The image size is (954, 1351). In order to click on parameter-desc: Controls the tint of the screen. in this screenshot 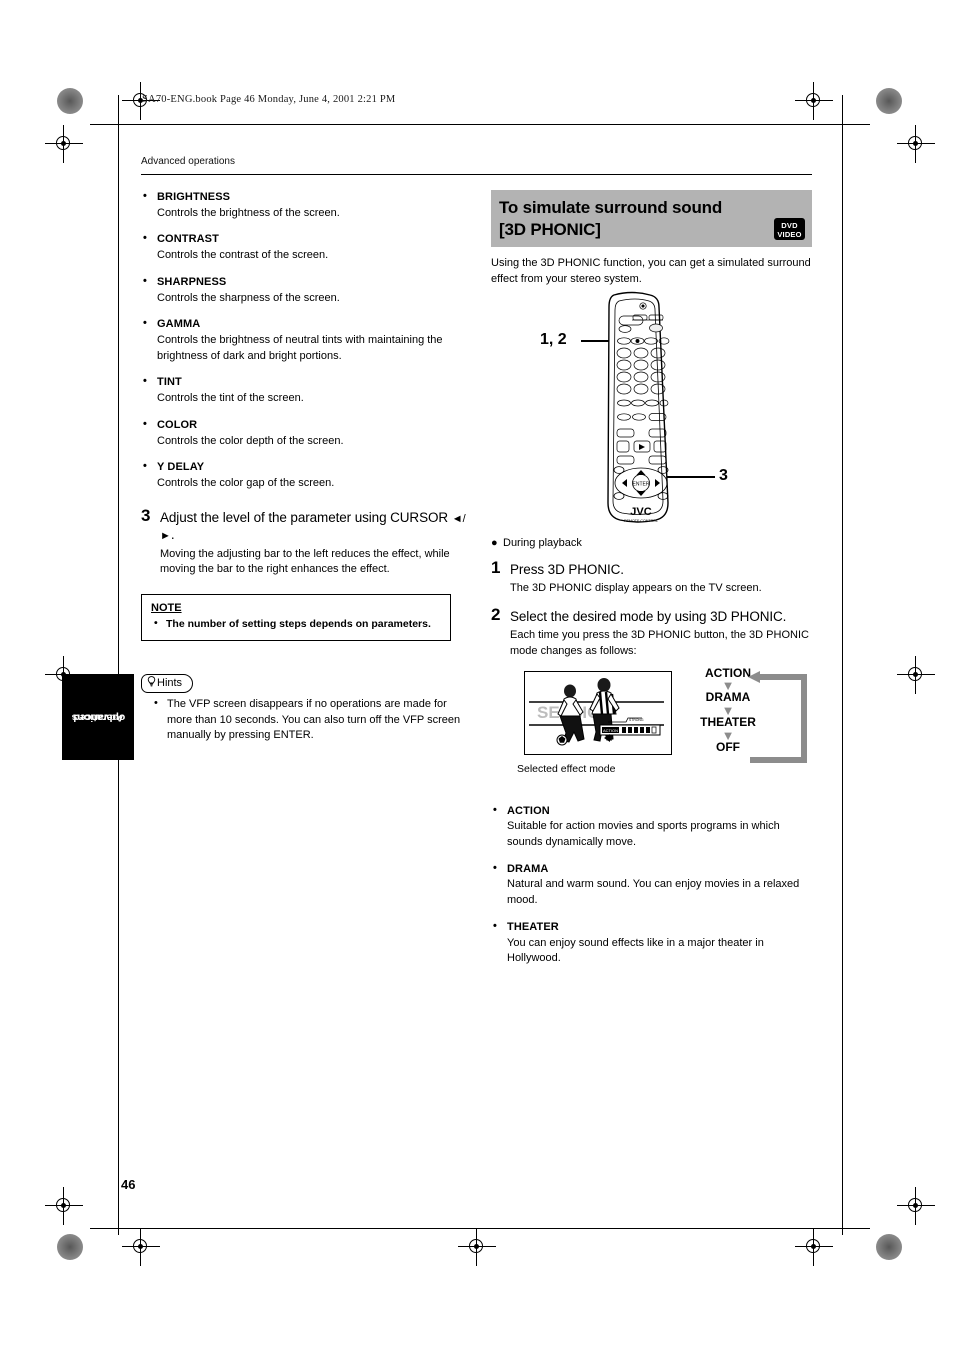, I will do `click(230, 398)`.